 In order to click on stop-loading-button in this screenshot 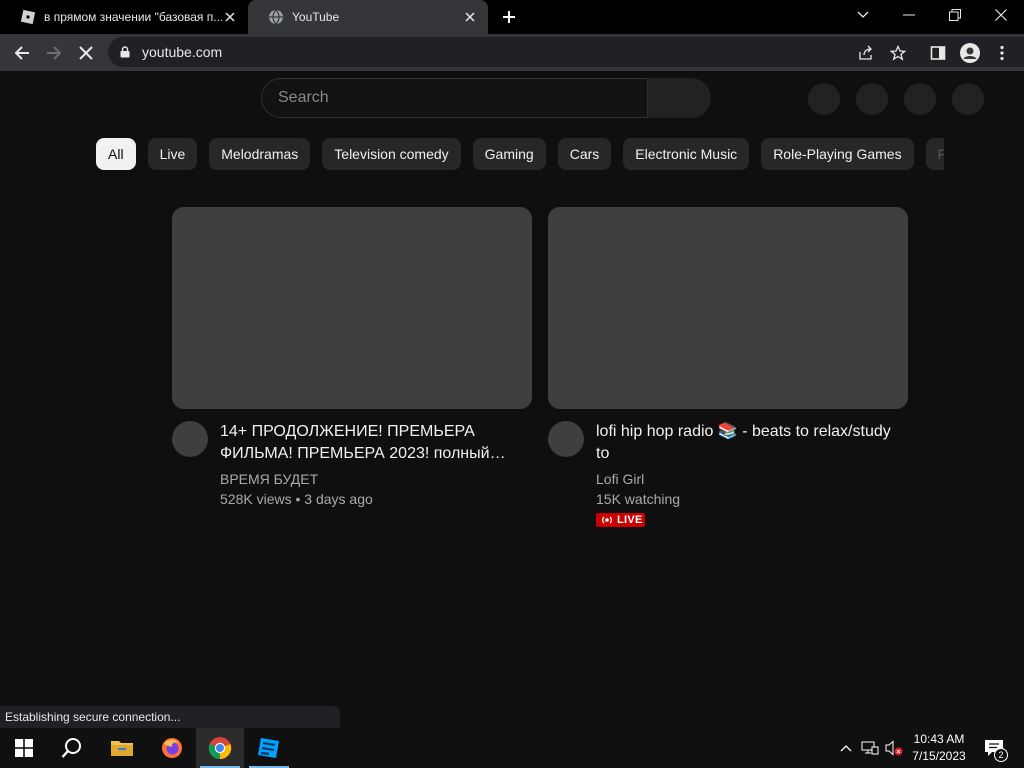, I will do `click(86, 53)`.